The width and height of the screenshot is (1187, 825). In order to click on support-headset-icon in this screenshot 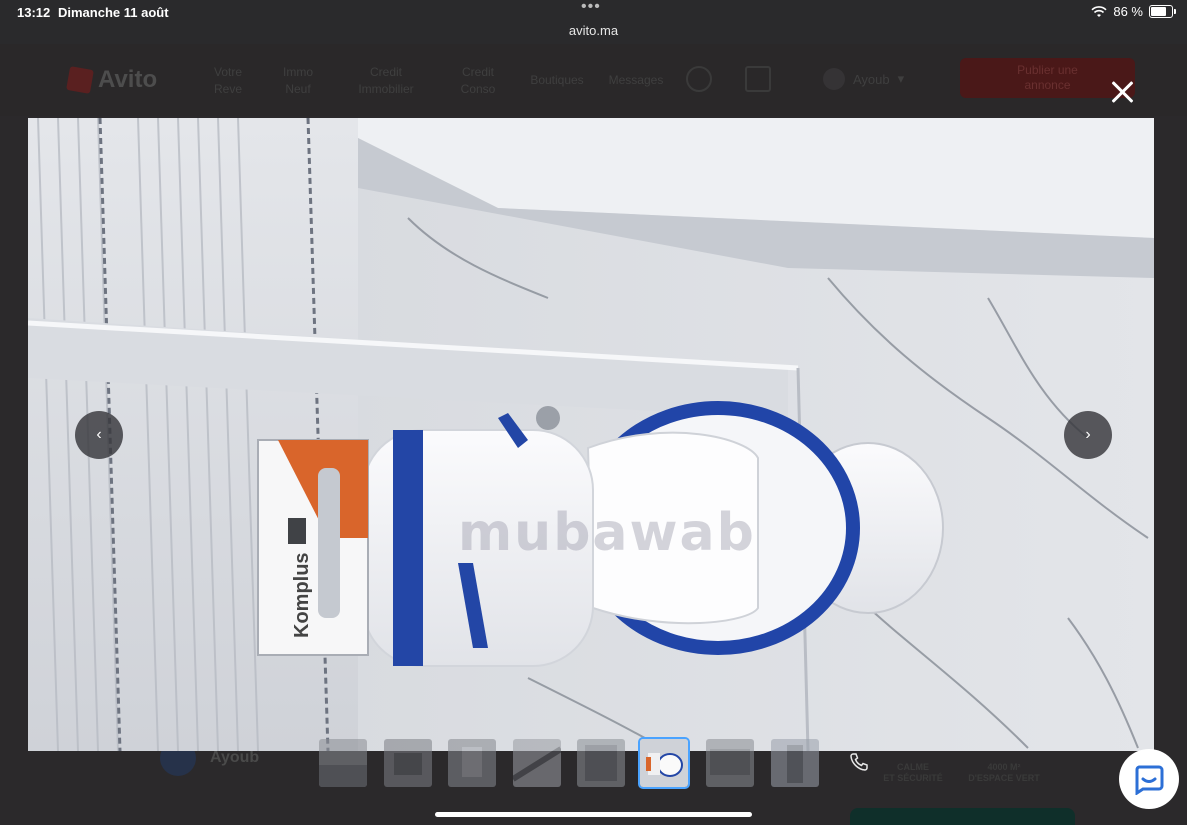, I will do `click(699, 79)`.